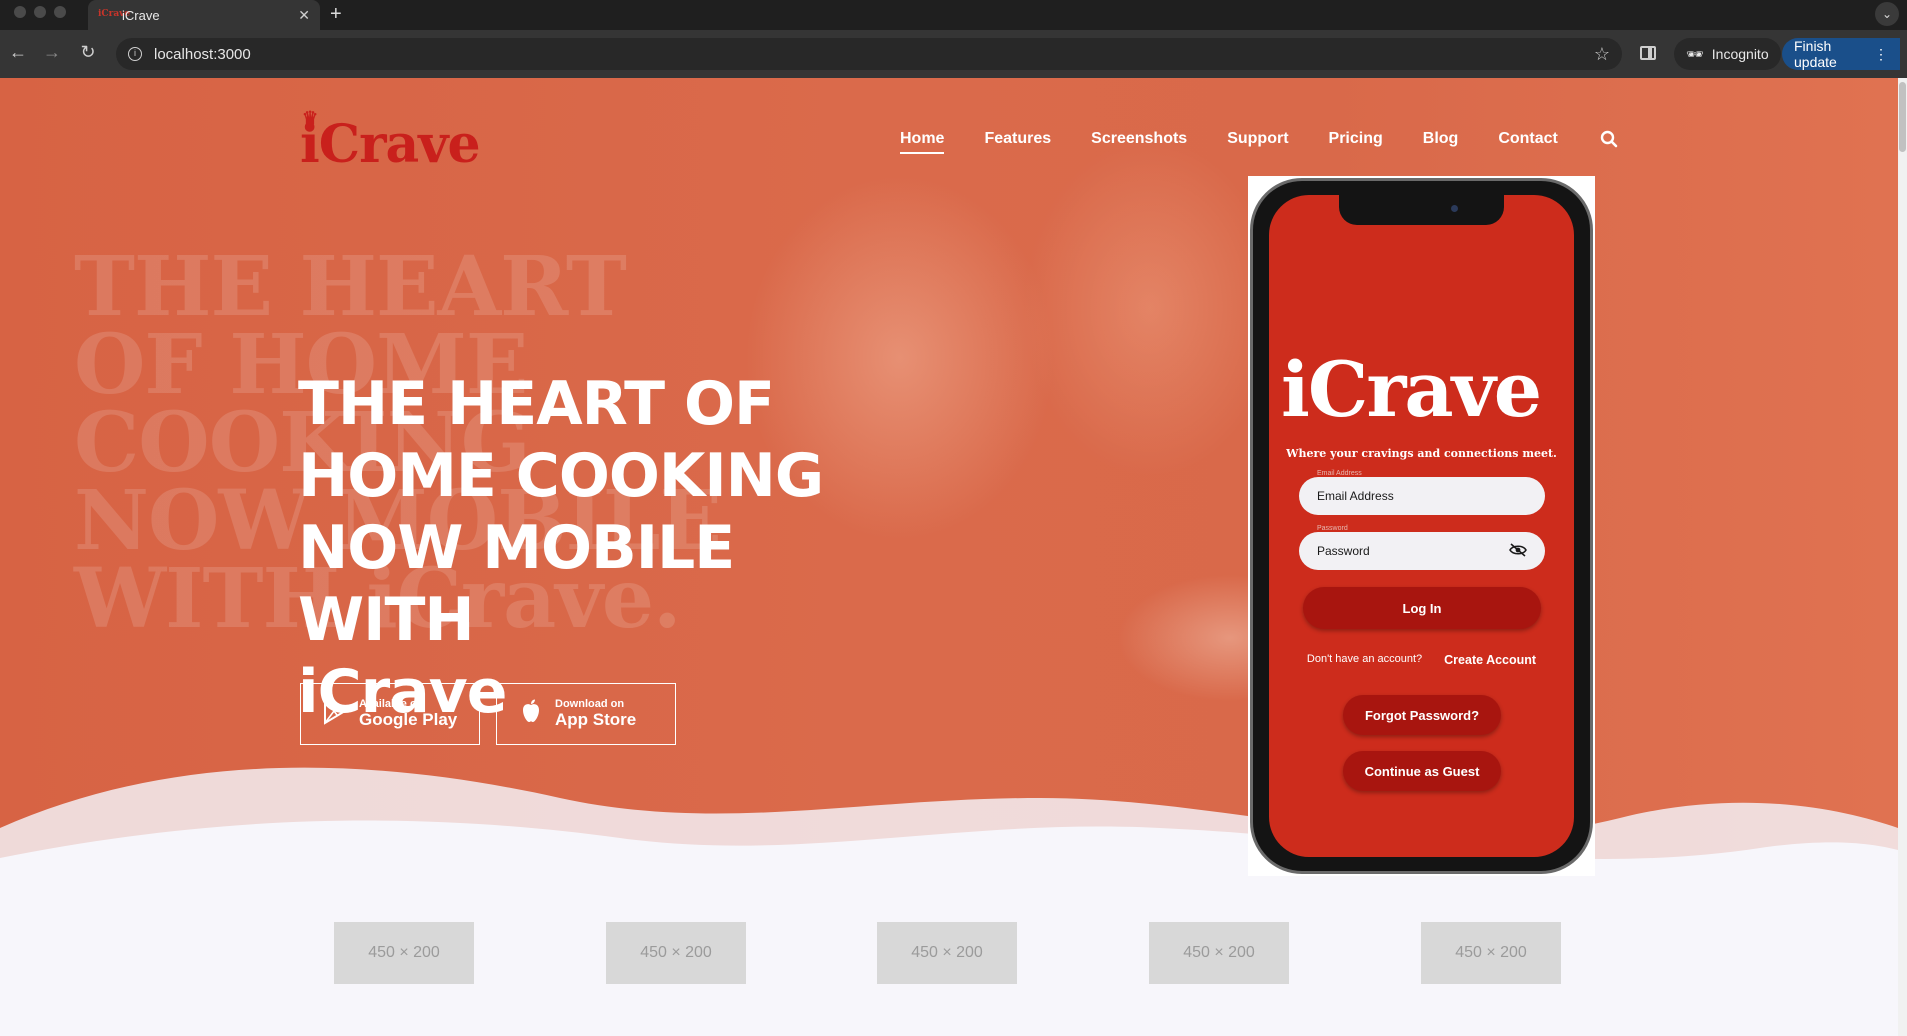  I want to click on app-logo: iCrave, so click(1411, 389).